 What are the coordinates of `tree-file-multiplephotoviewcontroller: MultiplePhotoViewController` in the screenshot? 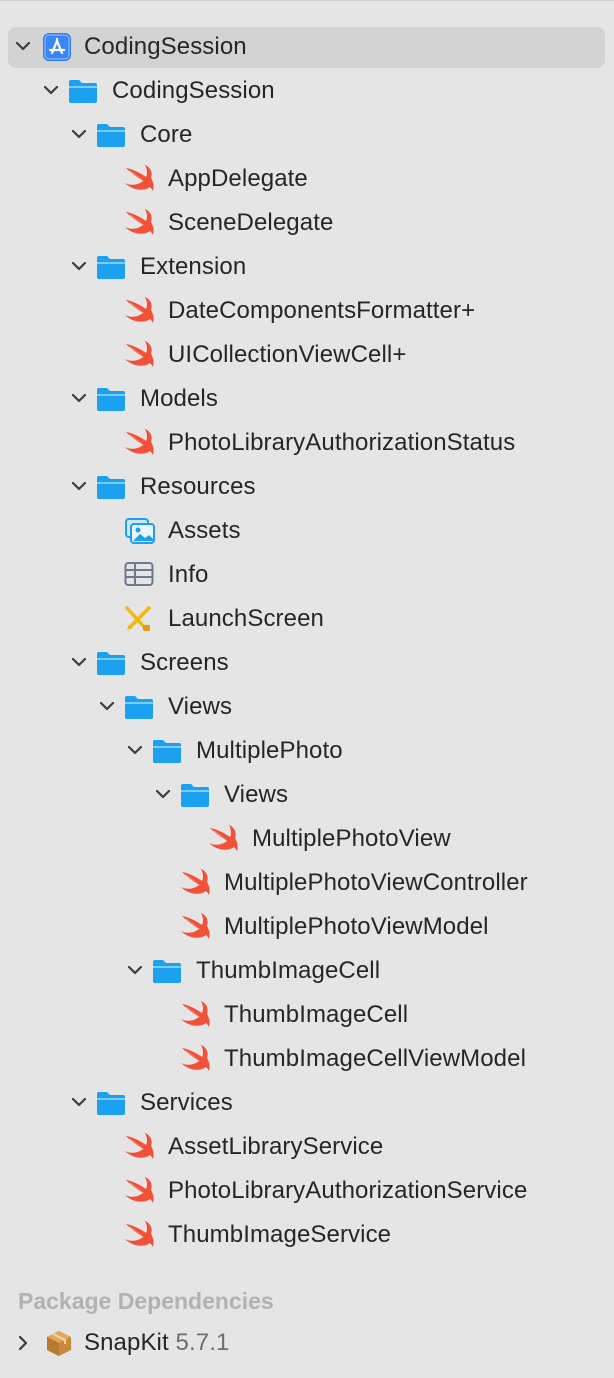 It's located at (307, 883).